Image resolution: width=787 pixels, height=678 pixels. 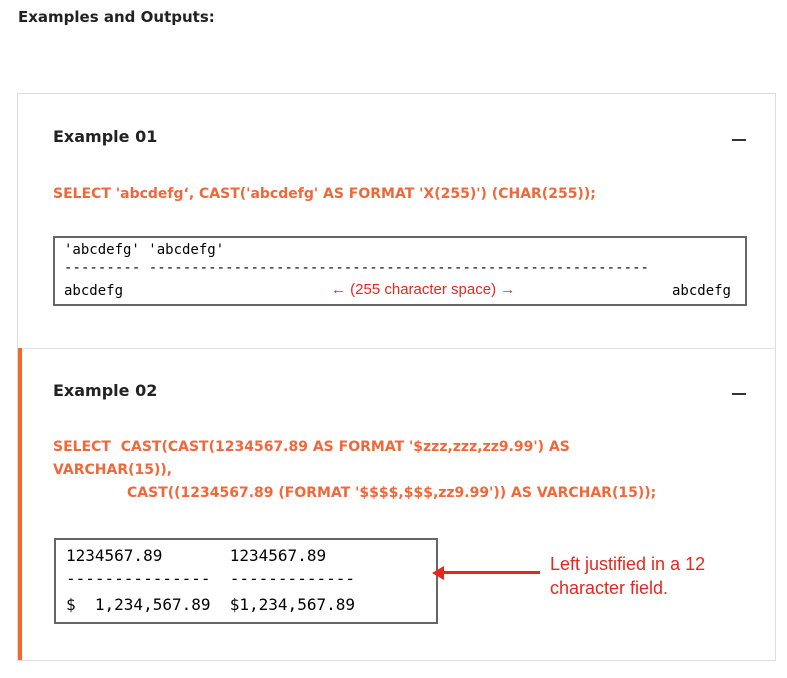 What do you see at coordinates (94, 291) in the screenshot?
I see `output-left-value: abcdefg` at bounding box center [94, 291].